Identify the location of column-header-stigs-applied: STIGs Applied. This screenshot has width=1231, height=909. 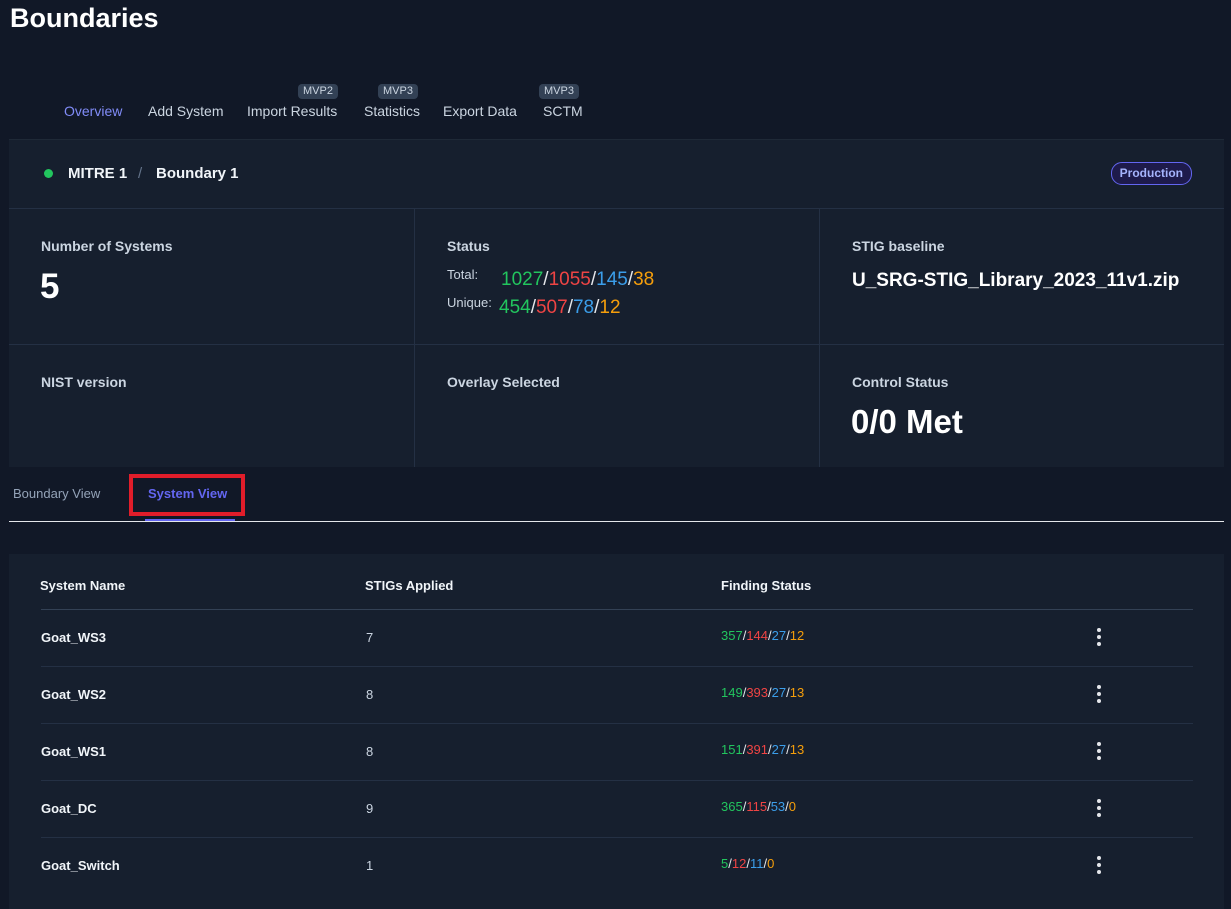
(409, 585).